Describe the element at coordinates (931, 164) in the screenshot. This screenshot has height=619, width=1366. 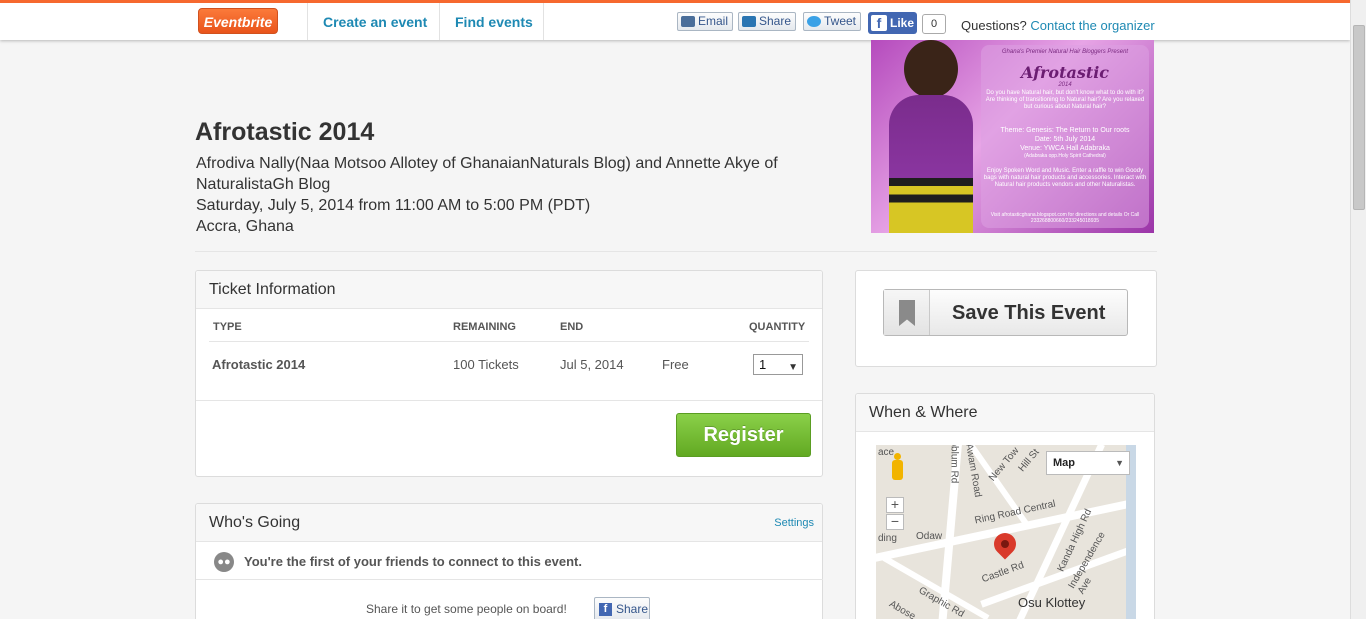
I see `poster-model-dress` at that location.